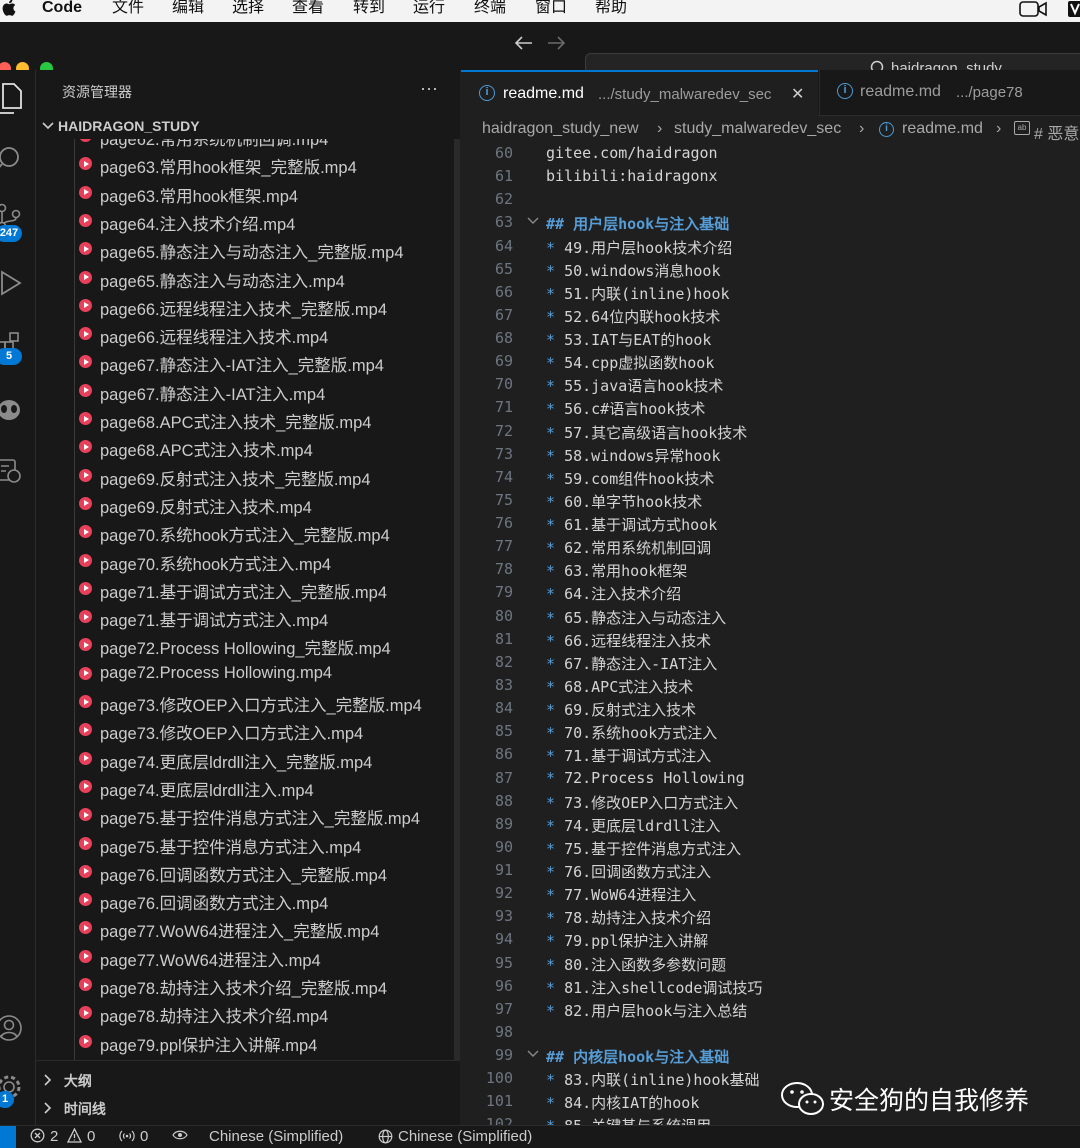  Describe the element at coordinates (74, 1137) in the screenshot. I see `warning-icon` at that location.